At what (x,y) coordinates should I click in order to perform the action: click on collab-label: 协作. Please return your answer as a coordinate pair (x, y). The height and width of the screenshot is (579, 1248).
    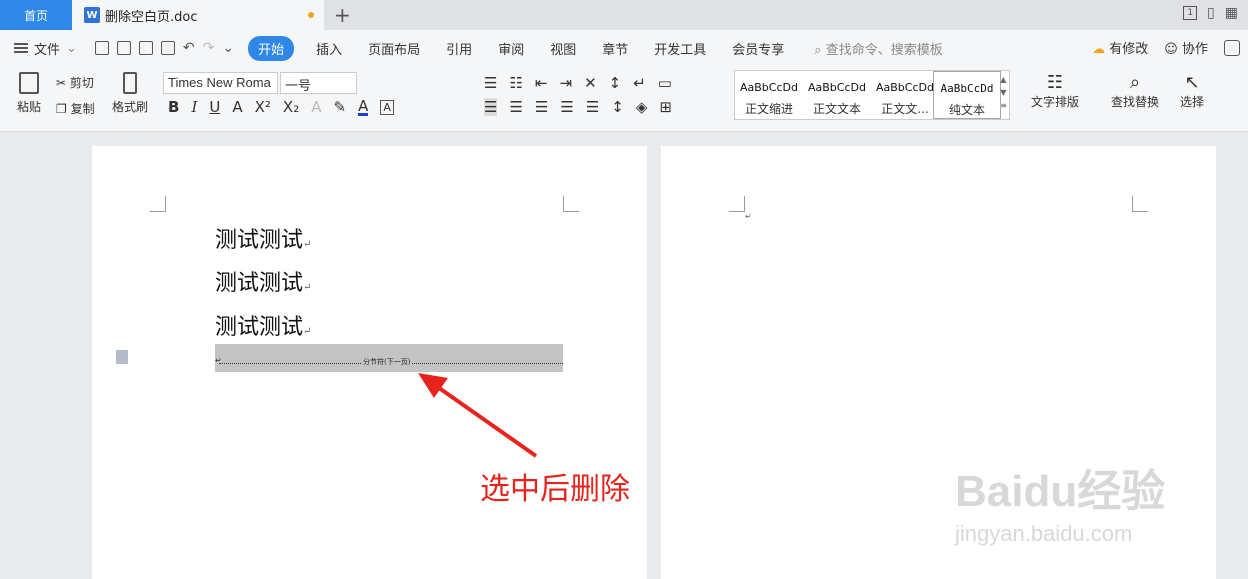
    Looking at the image, I should click on (1194, 49).